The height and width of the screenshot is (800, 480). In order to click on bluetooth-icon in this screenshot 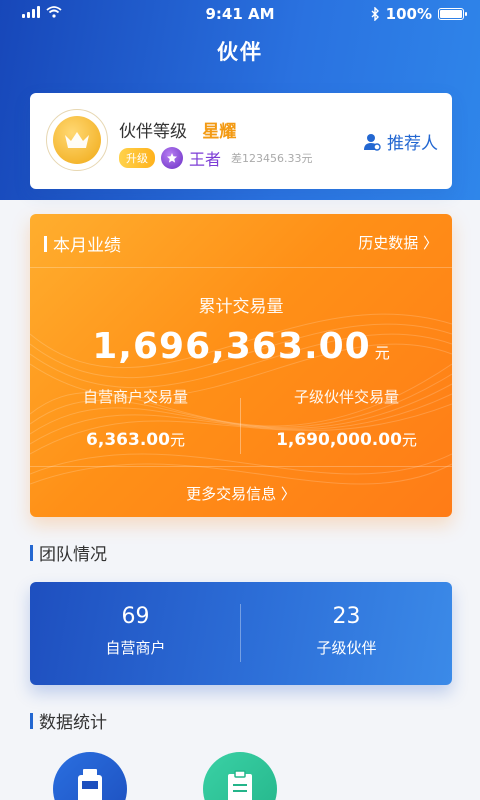, I will do `click(375, 14)`.